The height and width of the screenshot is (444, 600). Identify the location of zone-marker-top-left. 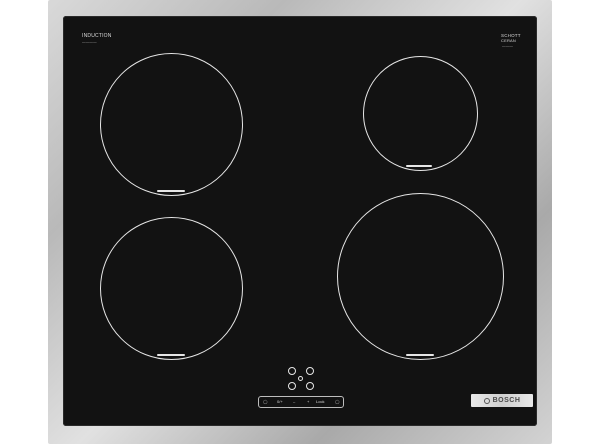
(171, 191).